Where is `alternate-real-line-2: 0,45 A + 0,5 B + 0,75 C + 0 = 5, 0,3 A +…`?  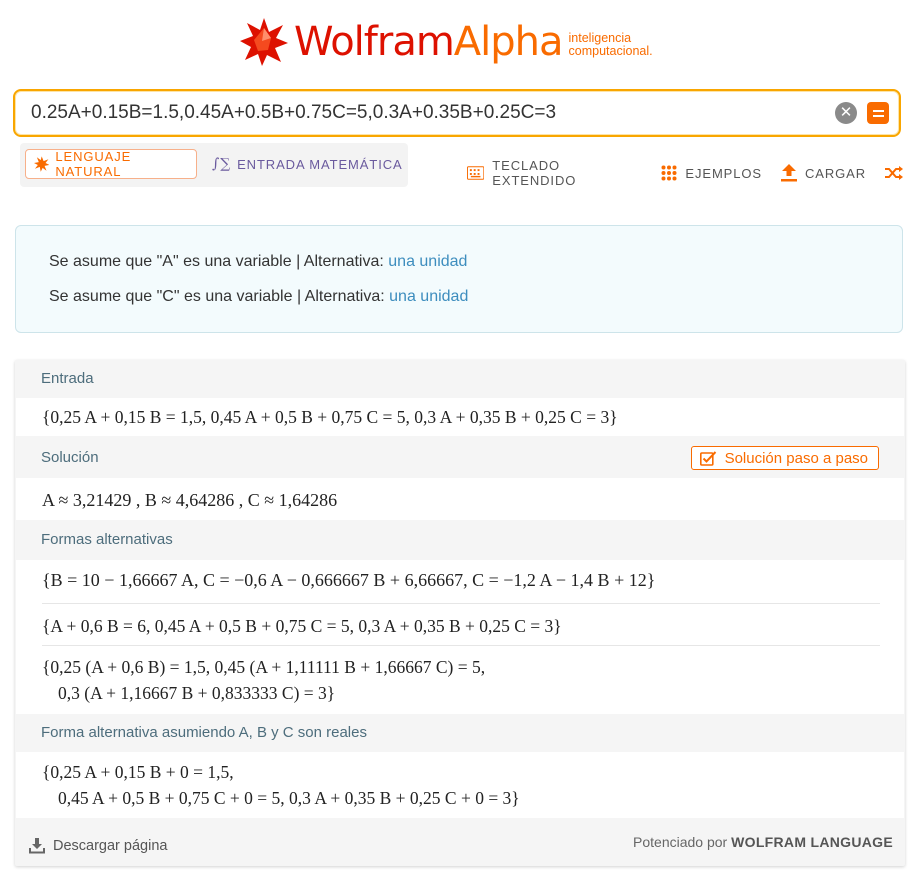
alternate-real-line-2: 0,45 A + 0,5 B + 0,75 C + 0 = 5, 0,3 A +… is located at coordinates (289, 798).